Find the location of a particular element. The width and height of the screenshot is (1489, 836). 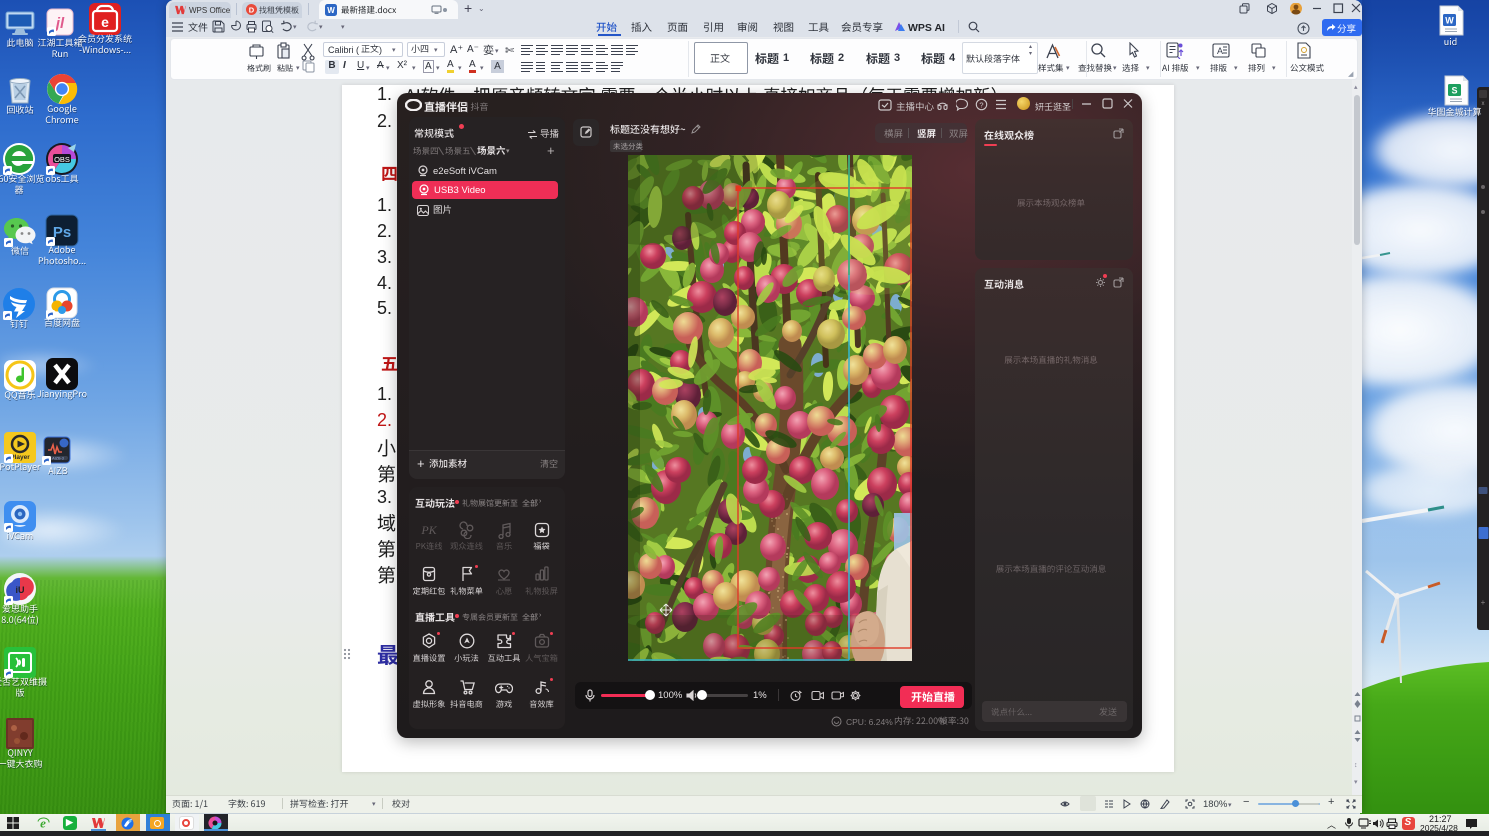

svg-text: PK is located at coordinates (428, 530).